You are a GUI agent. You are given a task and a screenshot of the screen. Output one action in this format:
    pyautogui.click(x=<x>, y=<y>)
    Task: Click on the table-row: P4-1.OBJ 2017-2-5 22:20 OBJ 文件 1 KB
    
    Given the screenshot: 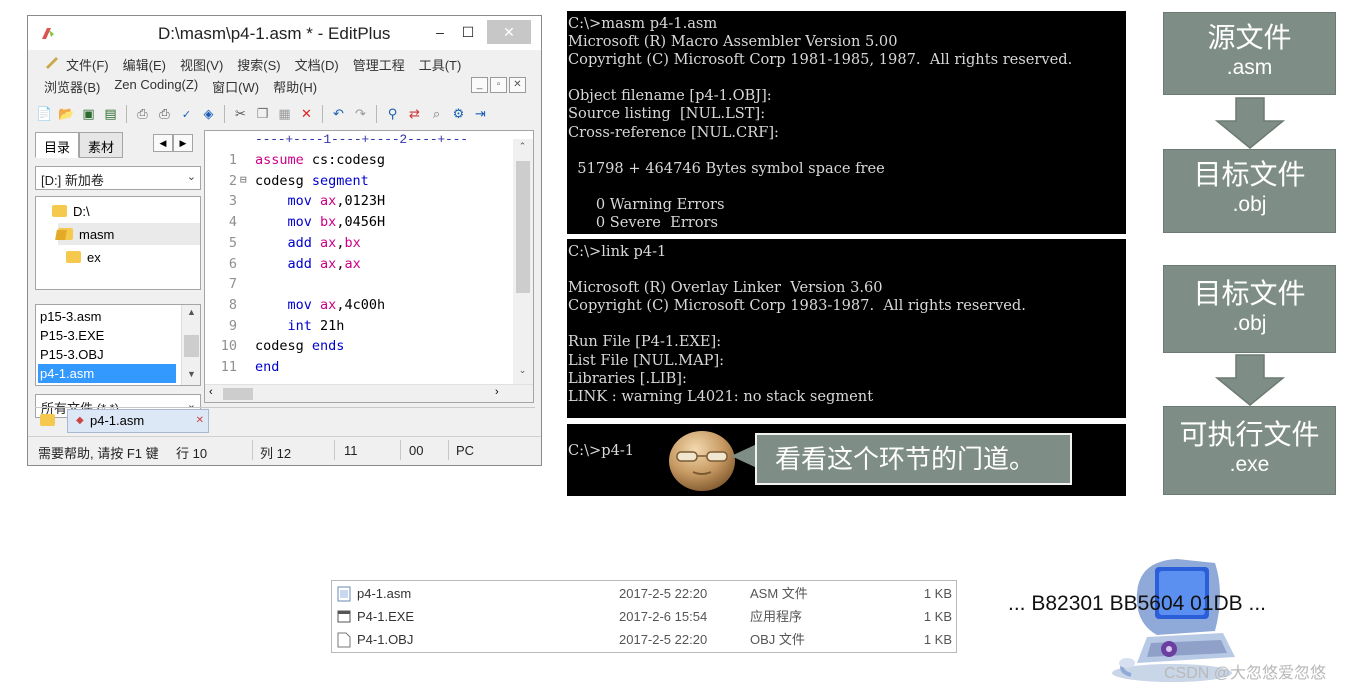 What is the action you would take?
    pyautogui.click(x=644, y=639)
    